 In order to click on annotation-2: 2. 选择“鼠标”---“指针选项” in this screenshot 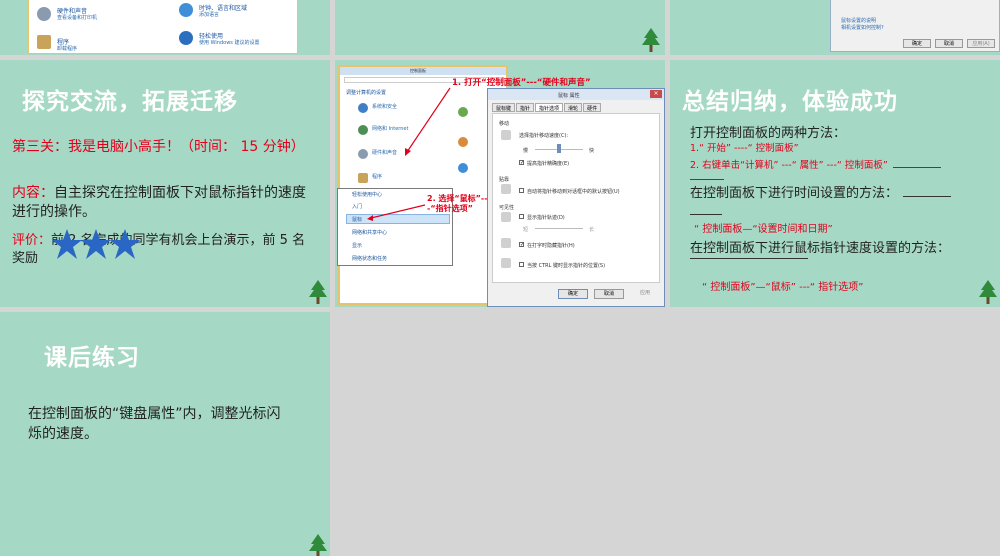, I will do `click(457, 203)`.